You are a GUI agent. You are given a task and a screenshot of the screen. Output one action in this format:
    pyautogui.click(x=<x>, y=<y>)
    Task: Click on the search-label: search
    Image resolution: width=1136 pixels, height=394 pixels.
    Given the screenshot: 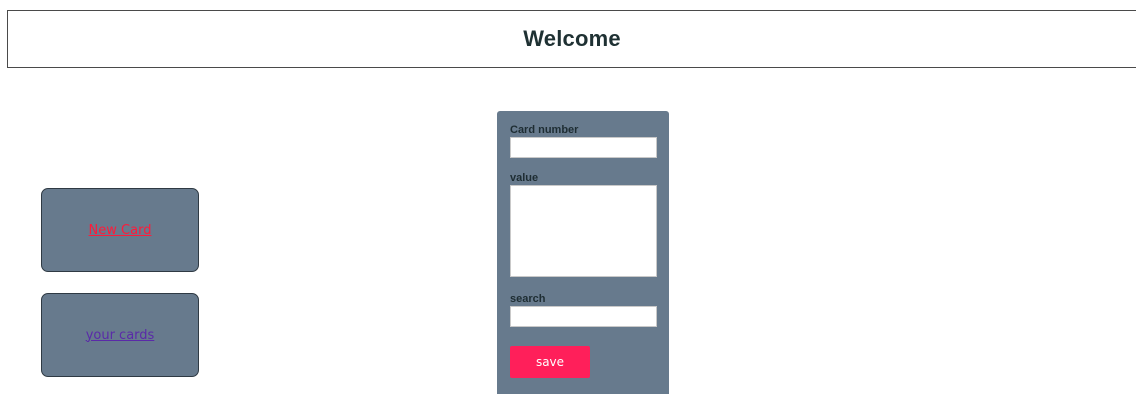 What is the action you would take?
    pyautogui.click(x=528, y=299)
    